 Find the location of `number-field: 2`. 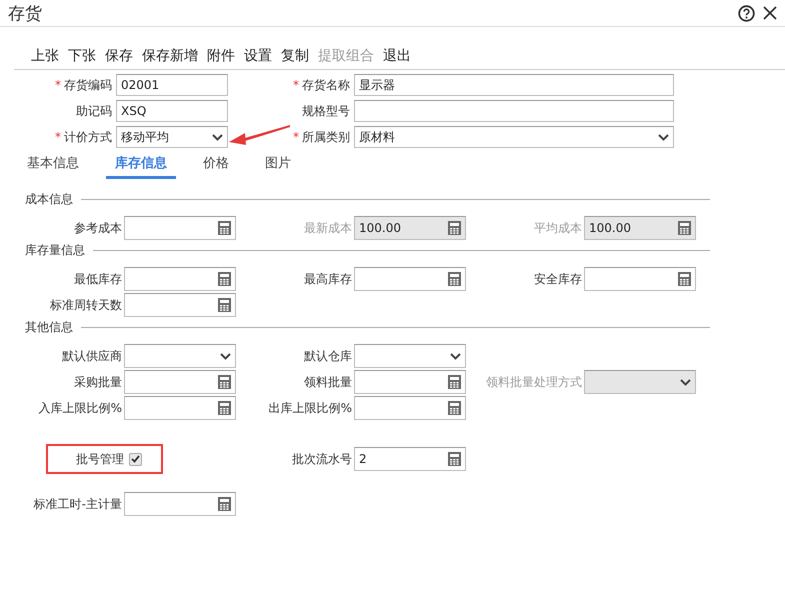

number-field: 2 is located at coordinates (410, 459).